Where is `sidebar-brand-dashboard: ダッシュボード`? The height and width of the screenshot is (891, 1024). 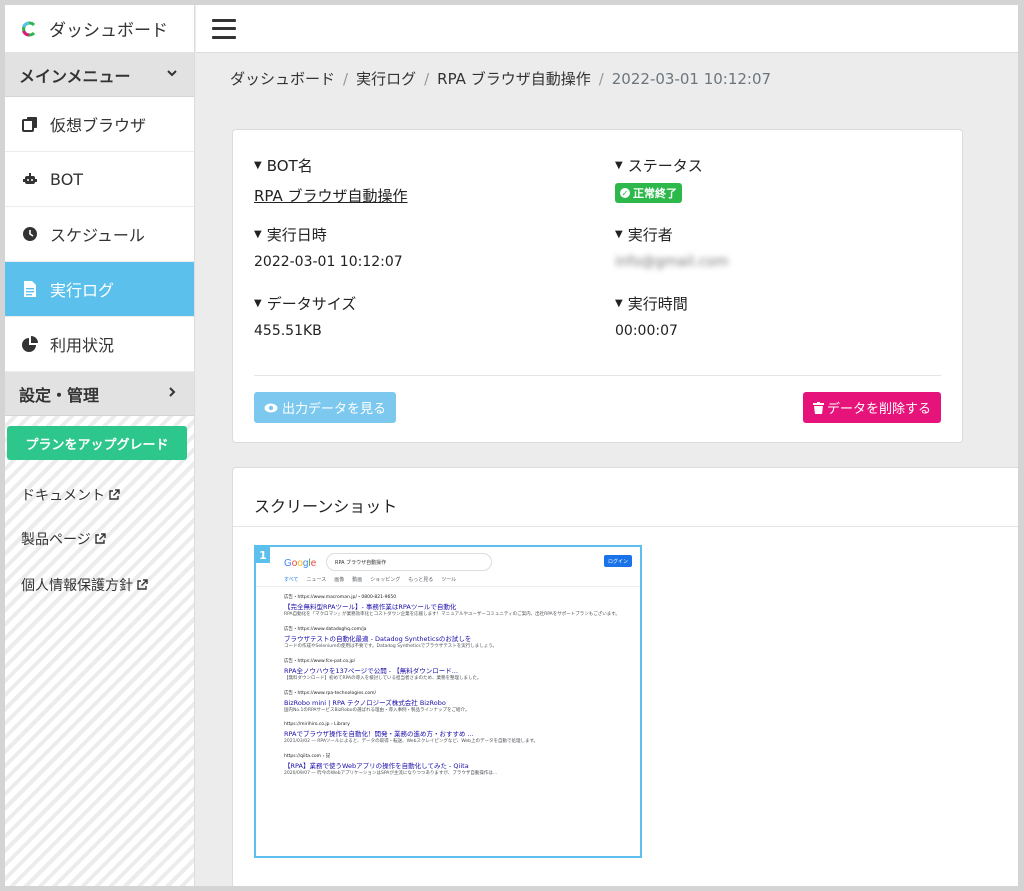 sidebar-brand-dashboard: ダッシュボード is located at coordinates (99, 29).